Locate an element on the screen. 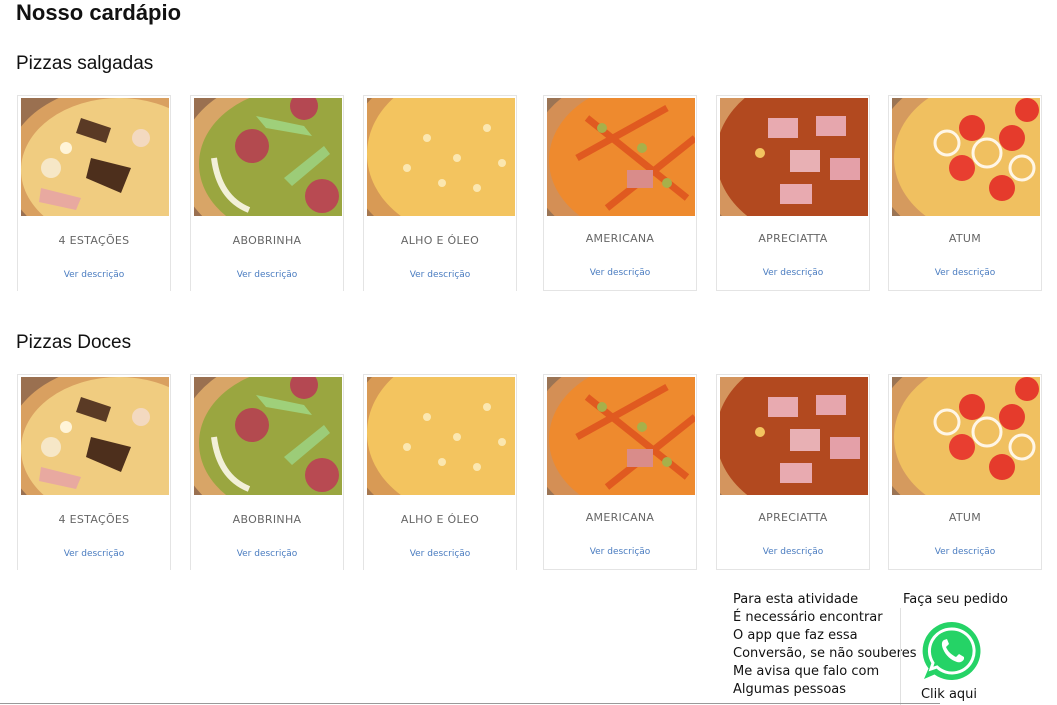 The width and height of the screenshot is (1057, 705). section-title-salgadas: Pizzas salgadas is located at coordinates (85, 63).